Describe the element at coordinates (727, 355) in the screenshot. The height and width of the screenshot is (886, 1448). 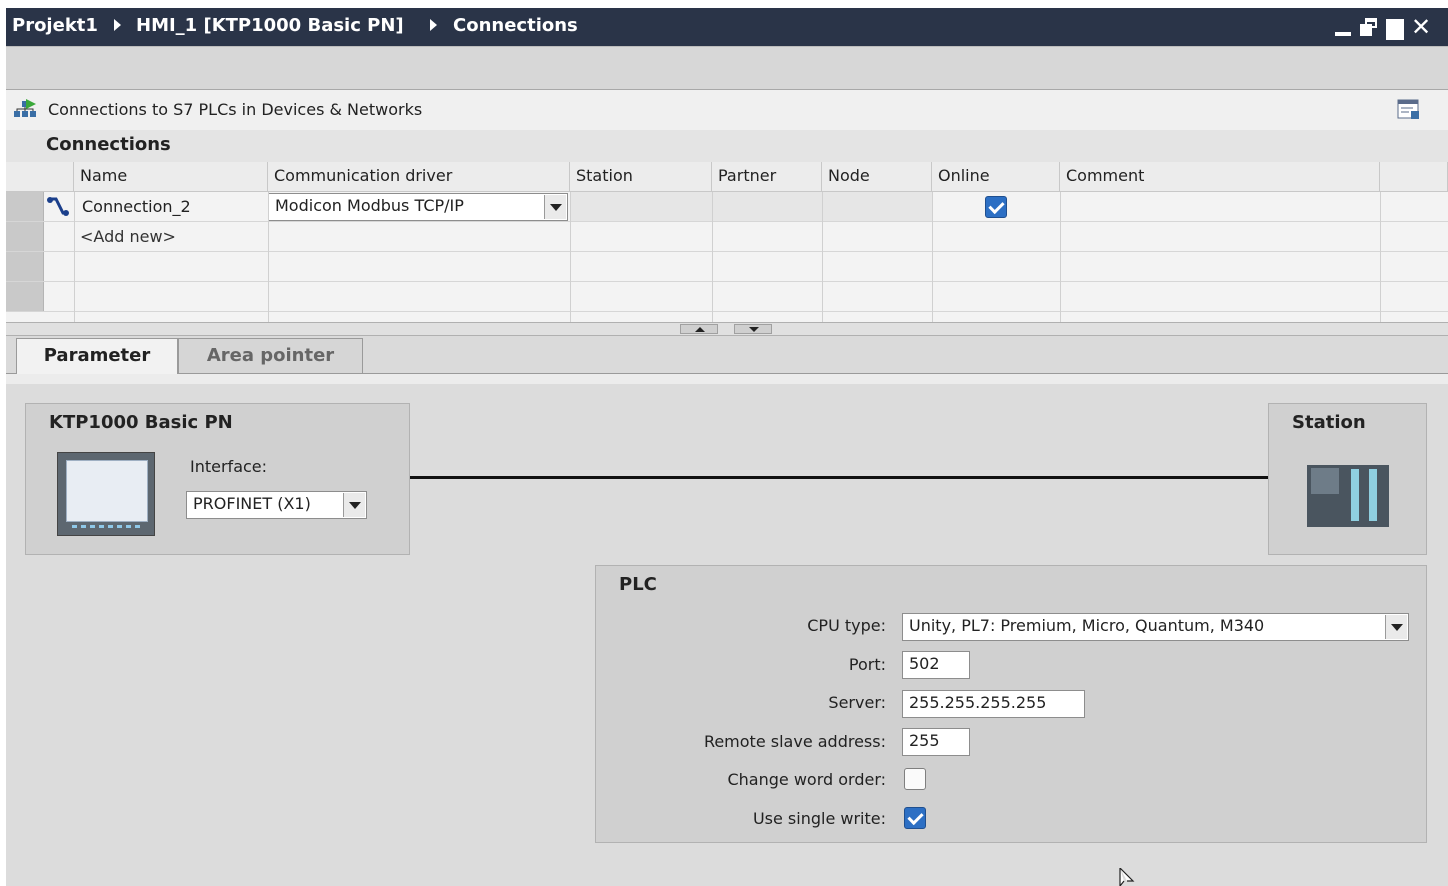
I see `tab-bar: Parameter Area pointer` at that location.